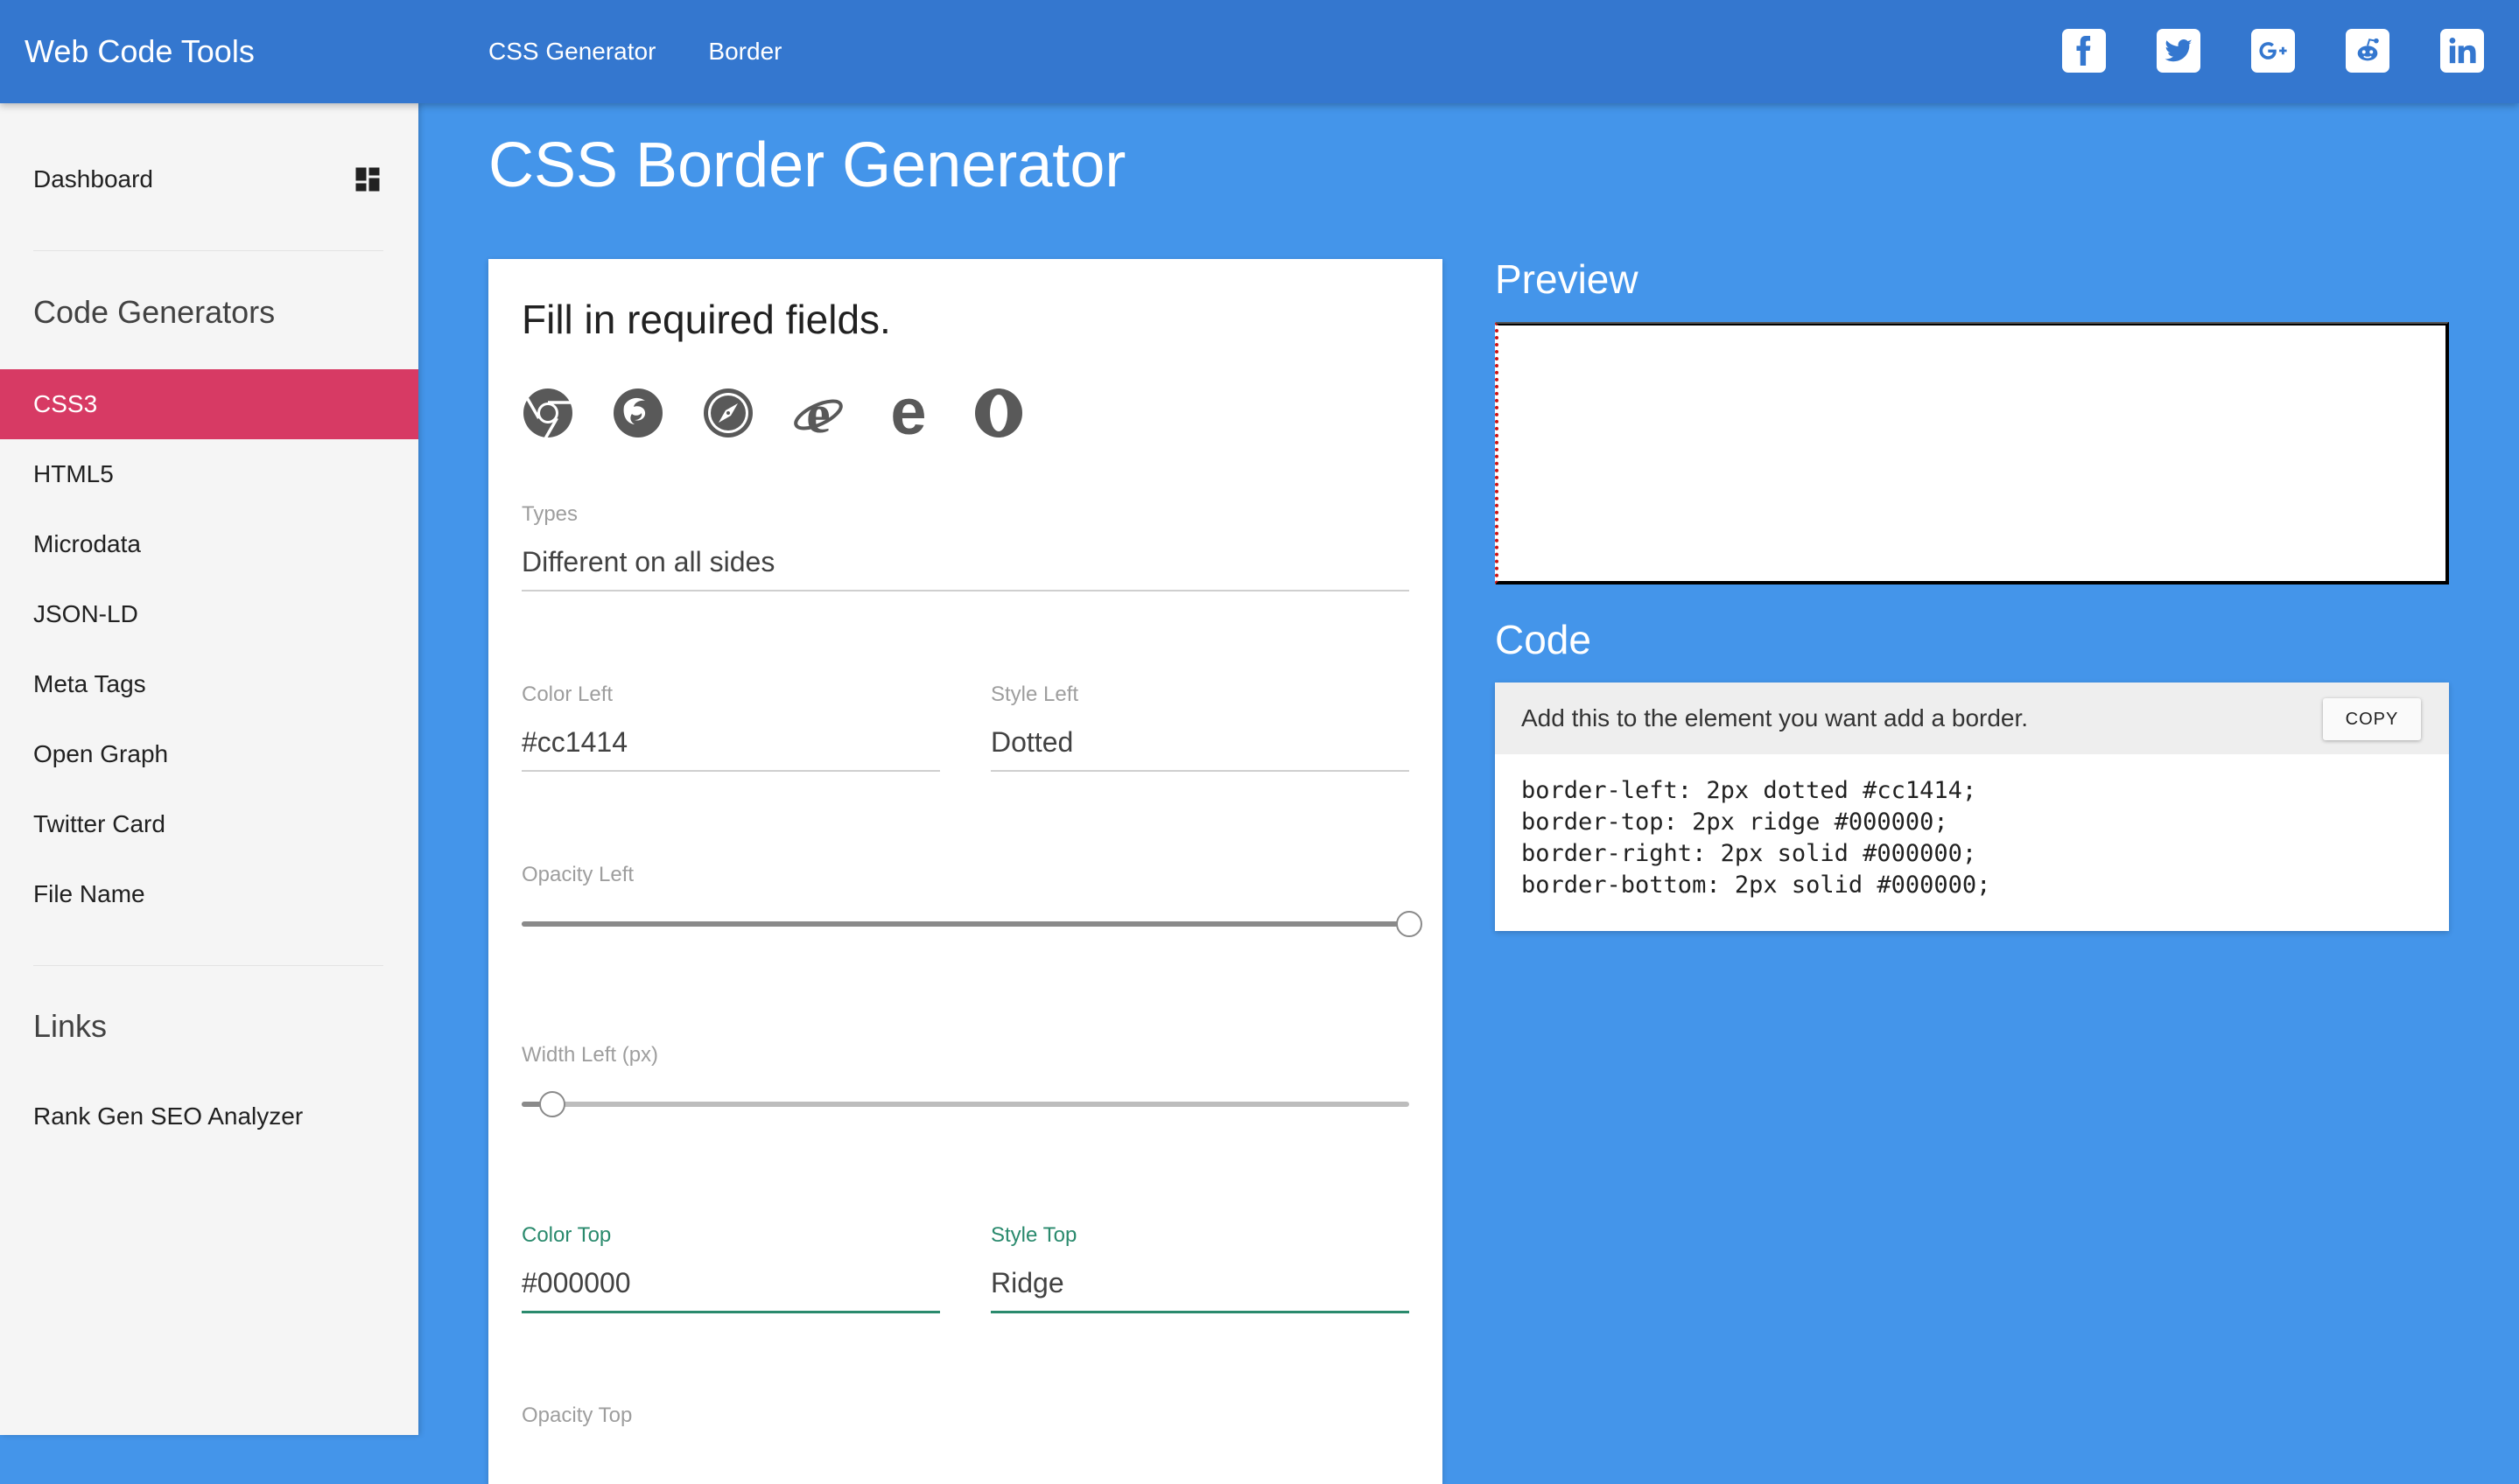 The height and width of the screenshot is (1484, 2519). Describe the element at coordinates (1566, 279) in the screenshot. I see `preview-title: Preview` at that location.